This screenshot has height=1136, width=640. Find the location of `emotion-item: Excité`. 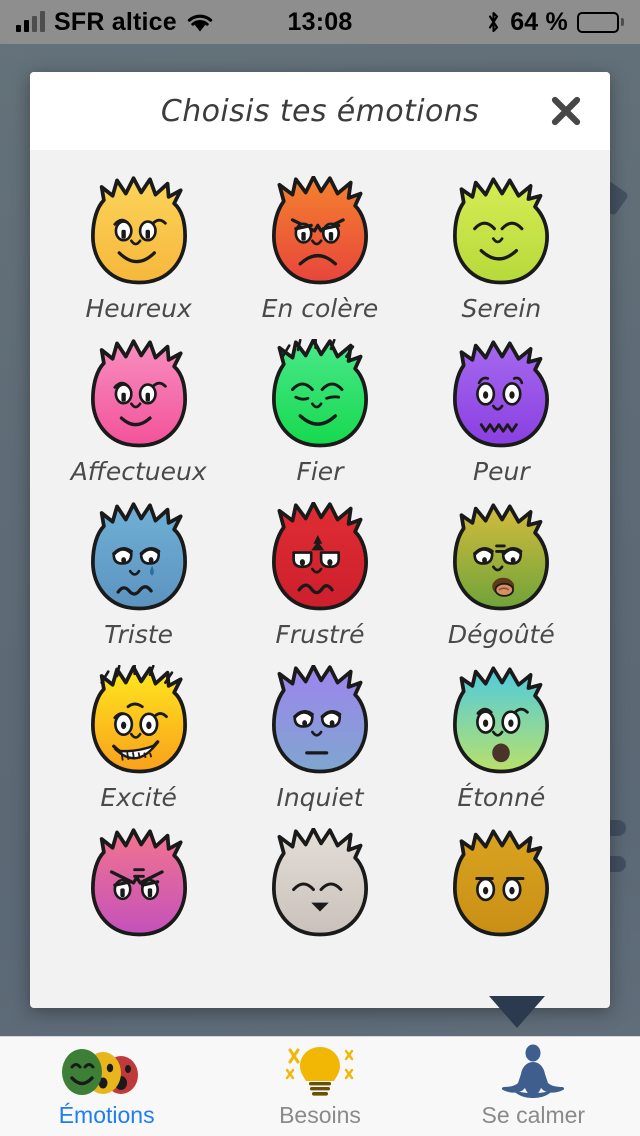

emotion-item: Excité is located at coordinates (138, 738).